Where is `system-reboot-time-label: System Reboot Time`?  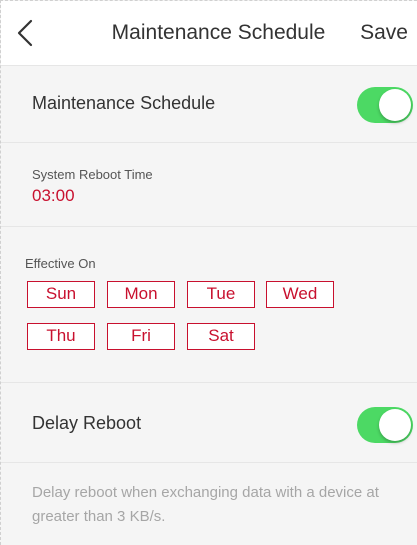
system-reboot-time-label: System Reboot Time is located at coordinates (92, 174).